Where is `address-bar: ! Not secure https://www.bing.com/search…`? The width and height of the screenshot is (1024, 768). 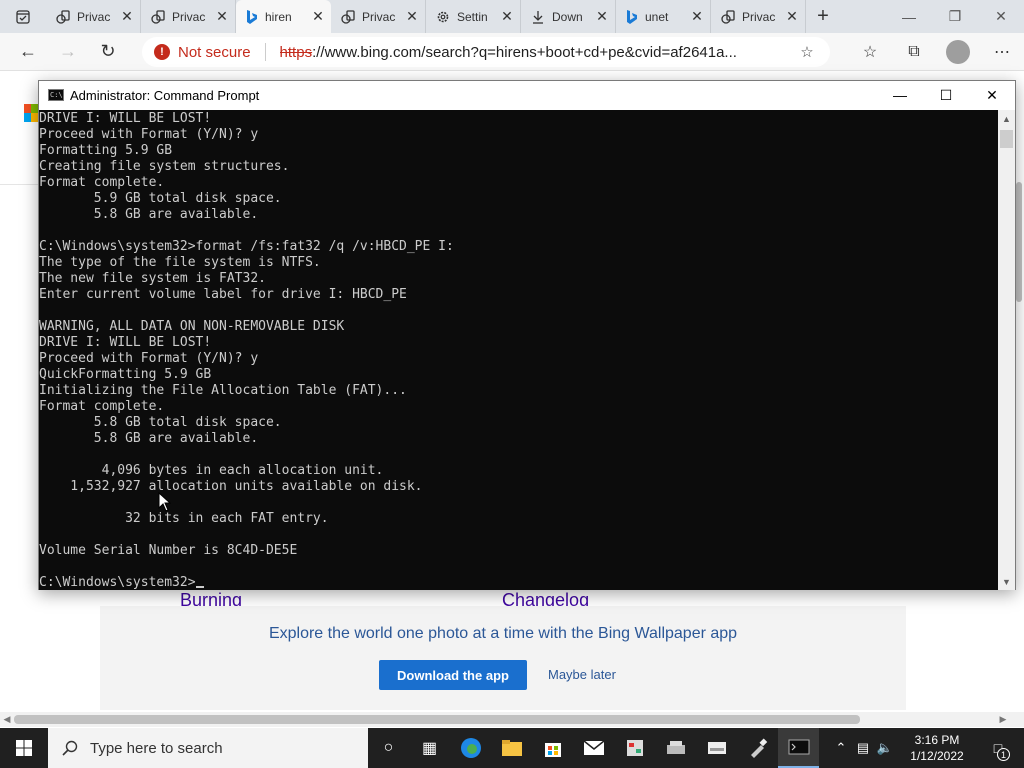
address-bar: ! Not secure https://www.bing.com/search… is located at coordinates (486, 52).